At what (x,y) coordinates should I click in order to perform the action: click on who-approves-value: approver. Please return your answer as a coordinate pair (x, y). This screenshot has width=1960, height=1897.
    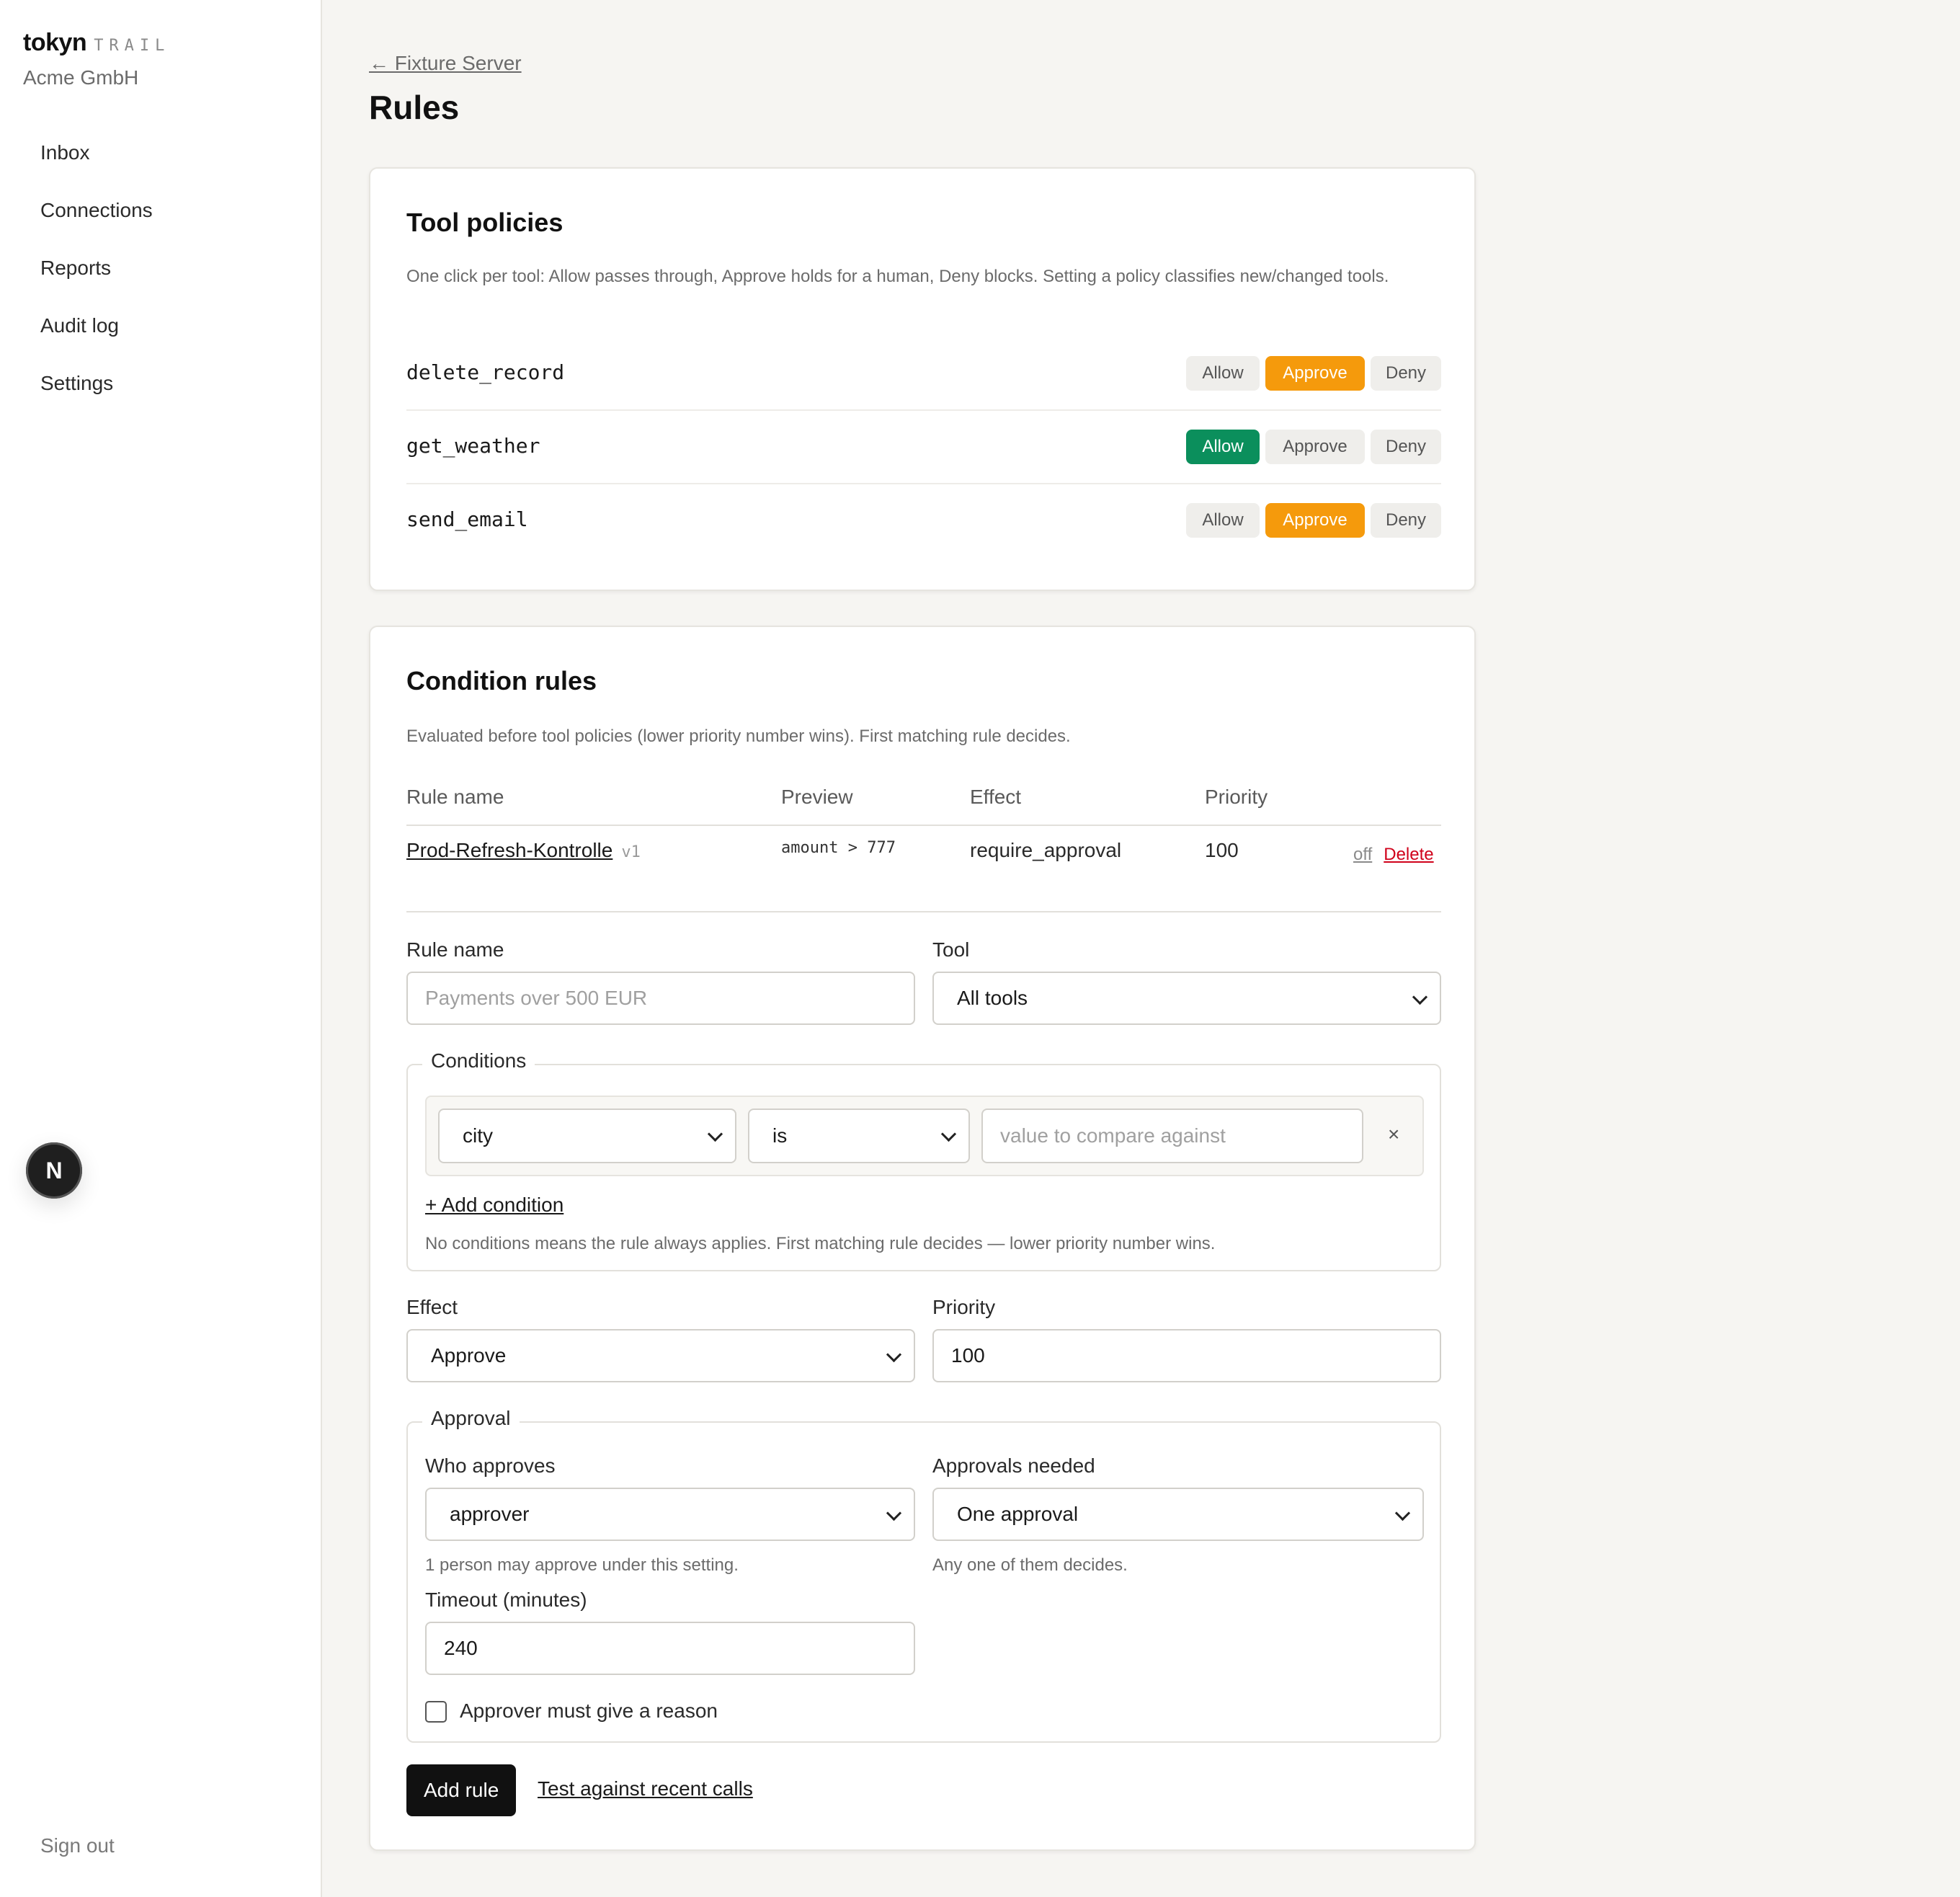
    Looking at the image, I should click on (490, 1514).